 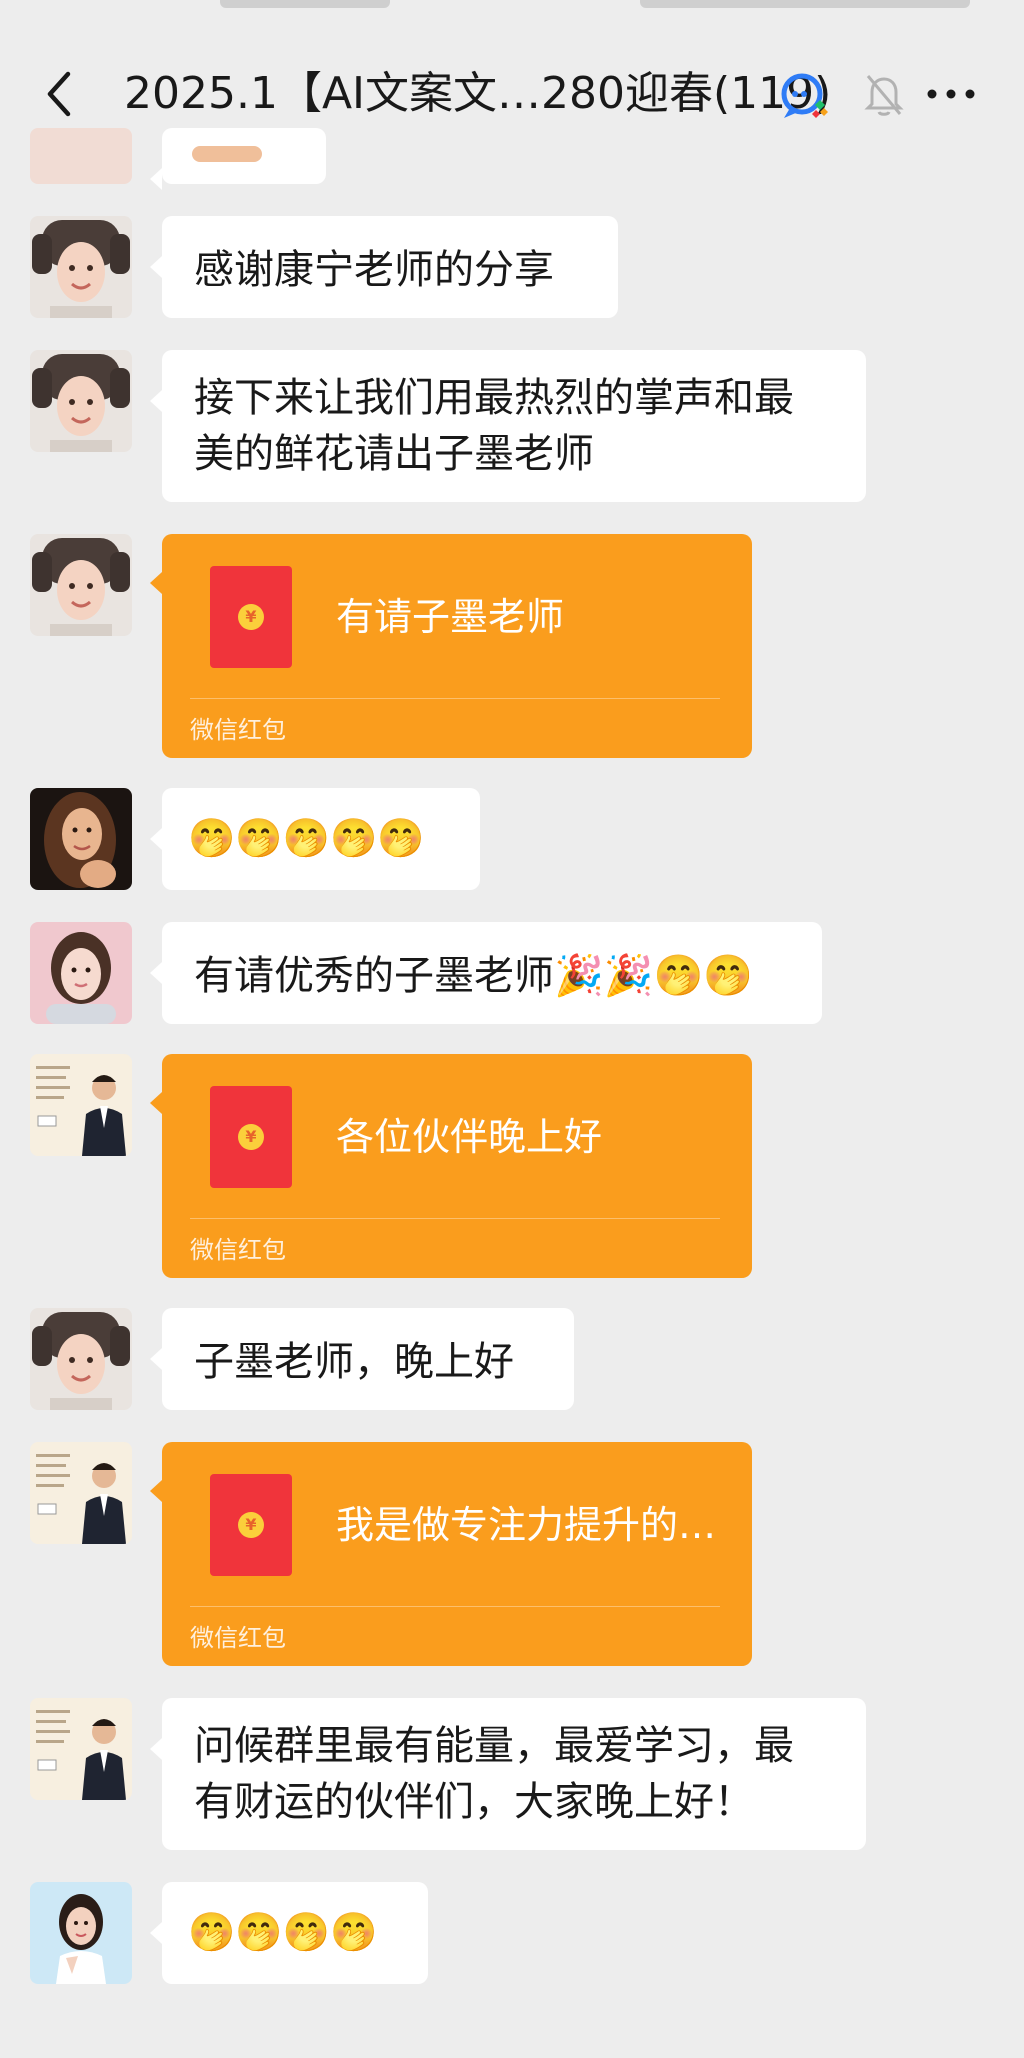 I want to click on status-icons-left, so click(x=305, y=4).